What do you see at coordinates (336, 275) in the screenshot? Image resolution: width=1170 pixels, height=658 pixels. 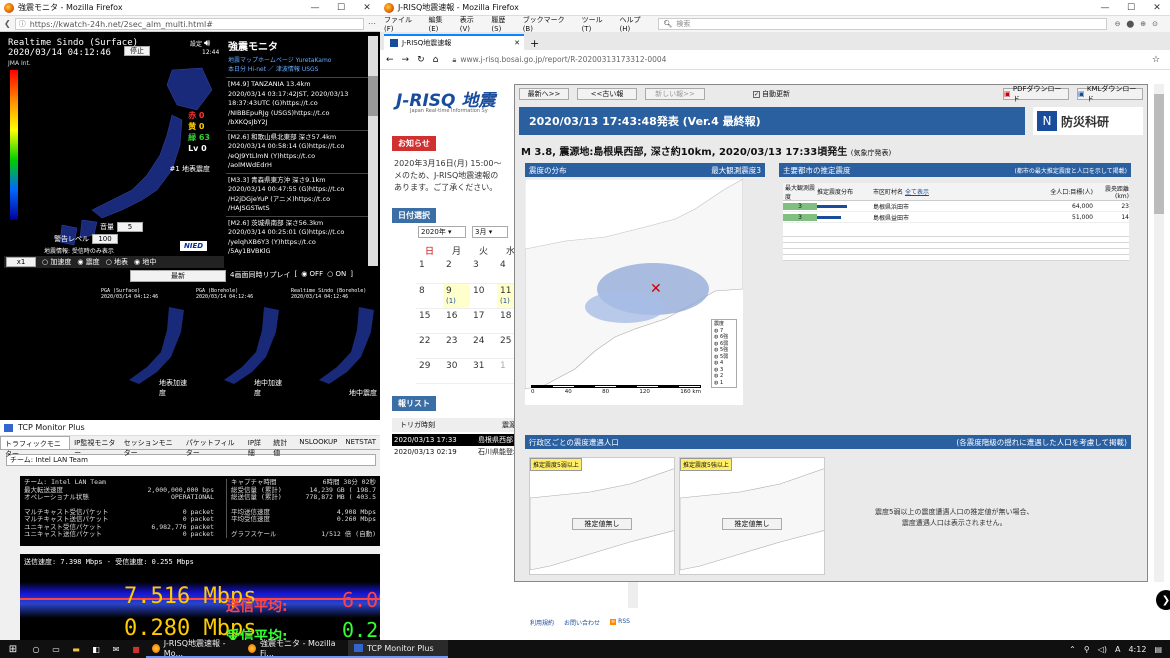 I see `replay-on: ○ ON` at bounding box center [336, 275].